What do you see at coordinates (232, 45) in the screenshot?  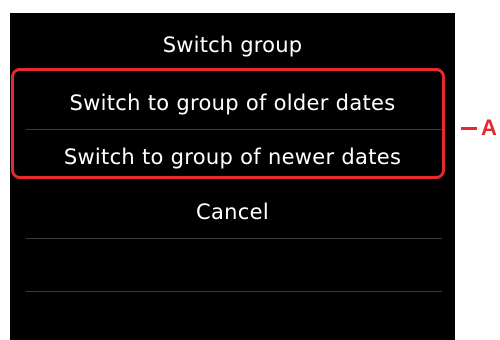 I see `screen-title: Switch group` at bounding box center [232, 45].